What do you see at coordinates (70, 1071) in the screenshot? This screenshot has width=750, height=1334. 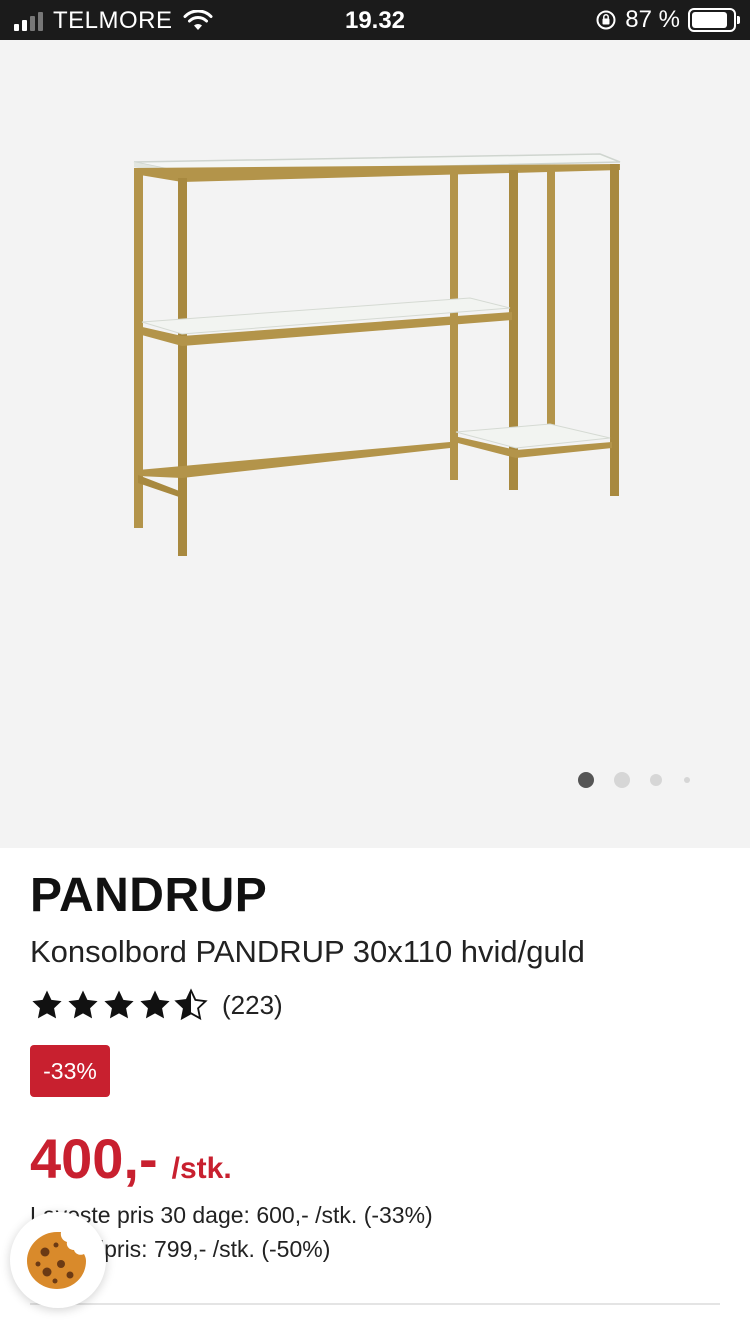 I see `discount-badge: -33%` at bounding box center [70, 1071].